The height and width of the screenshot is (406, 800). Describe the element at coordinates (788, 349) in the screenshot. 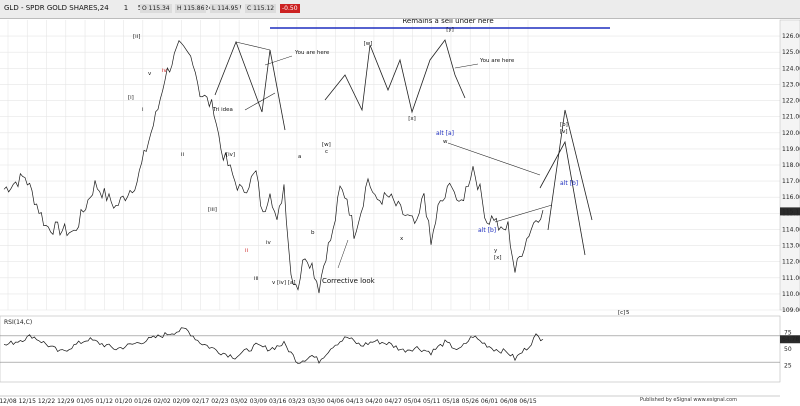

I see `rsi-tick-label: 50` at that location.